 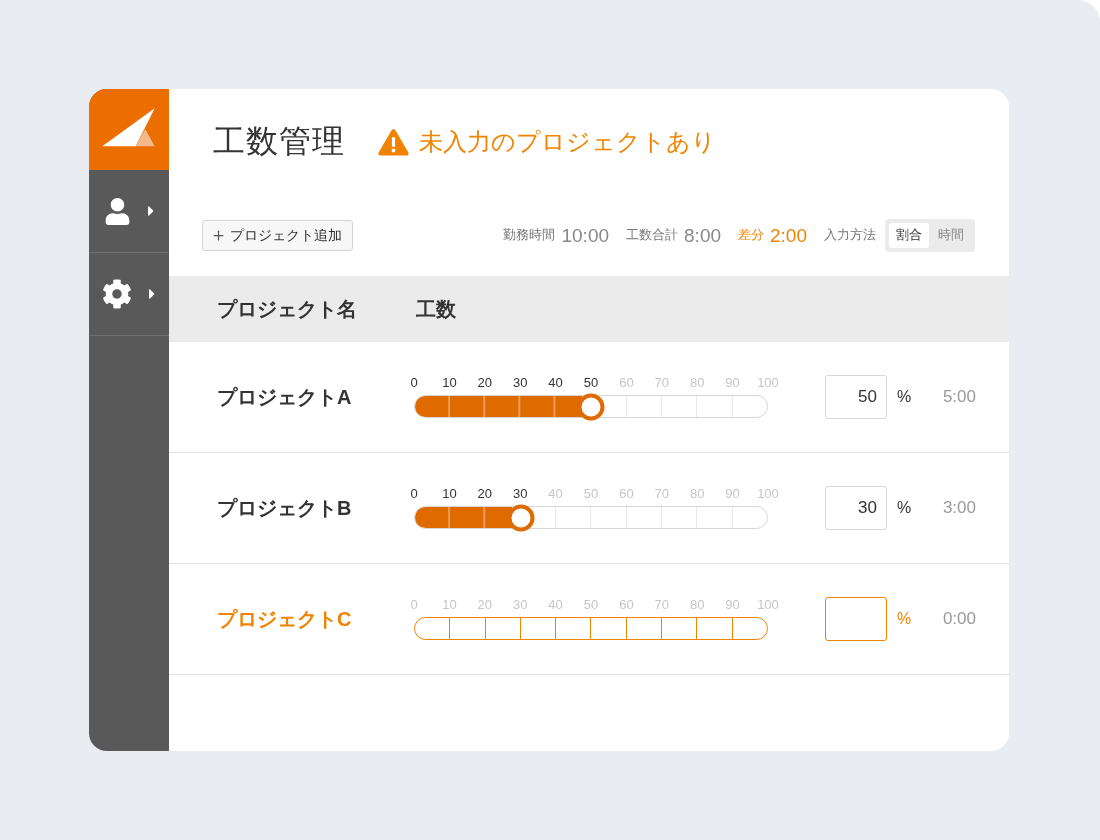 I want to click on percent-input: 30, so click(x=856, y=508).